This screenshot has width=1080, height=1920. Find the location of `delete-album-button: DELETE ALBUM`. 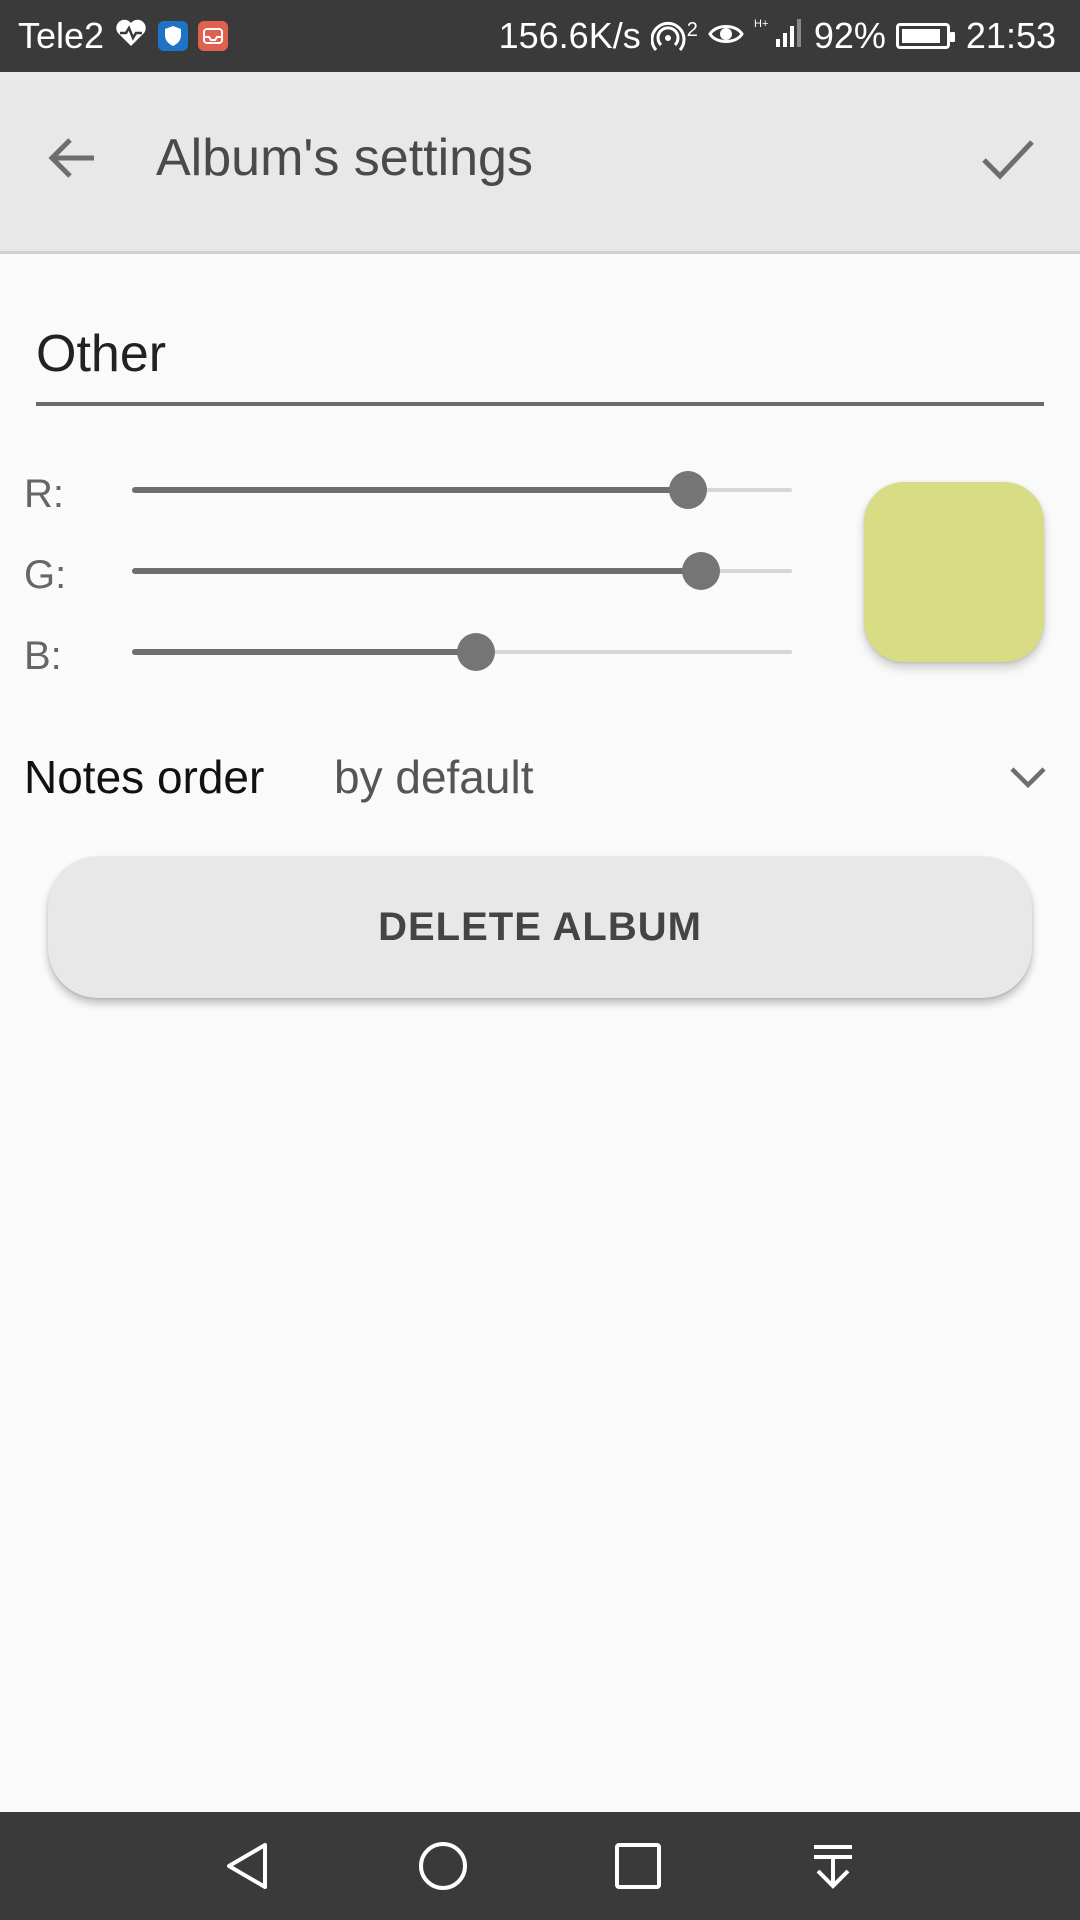

delete-album-button: DELETE ALBUM is located at coordinates (540, 927).